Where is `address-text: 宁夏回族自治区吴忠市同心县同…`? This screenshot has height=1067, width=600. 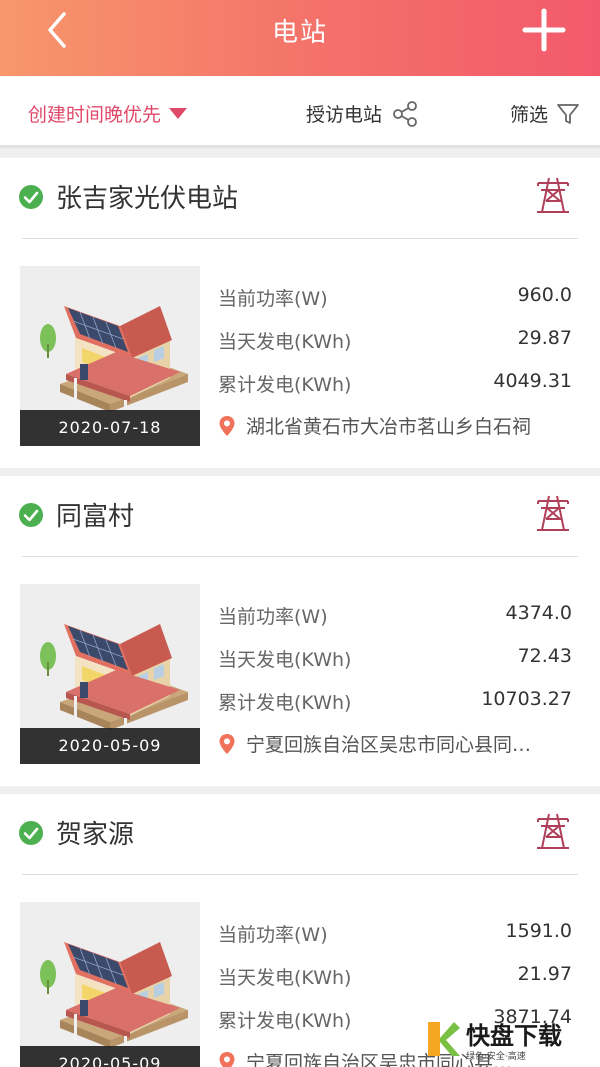
address-text: 宁夏回族自治区吴忠市同心县同… is located at coordinates (389, 745).